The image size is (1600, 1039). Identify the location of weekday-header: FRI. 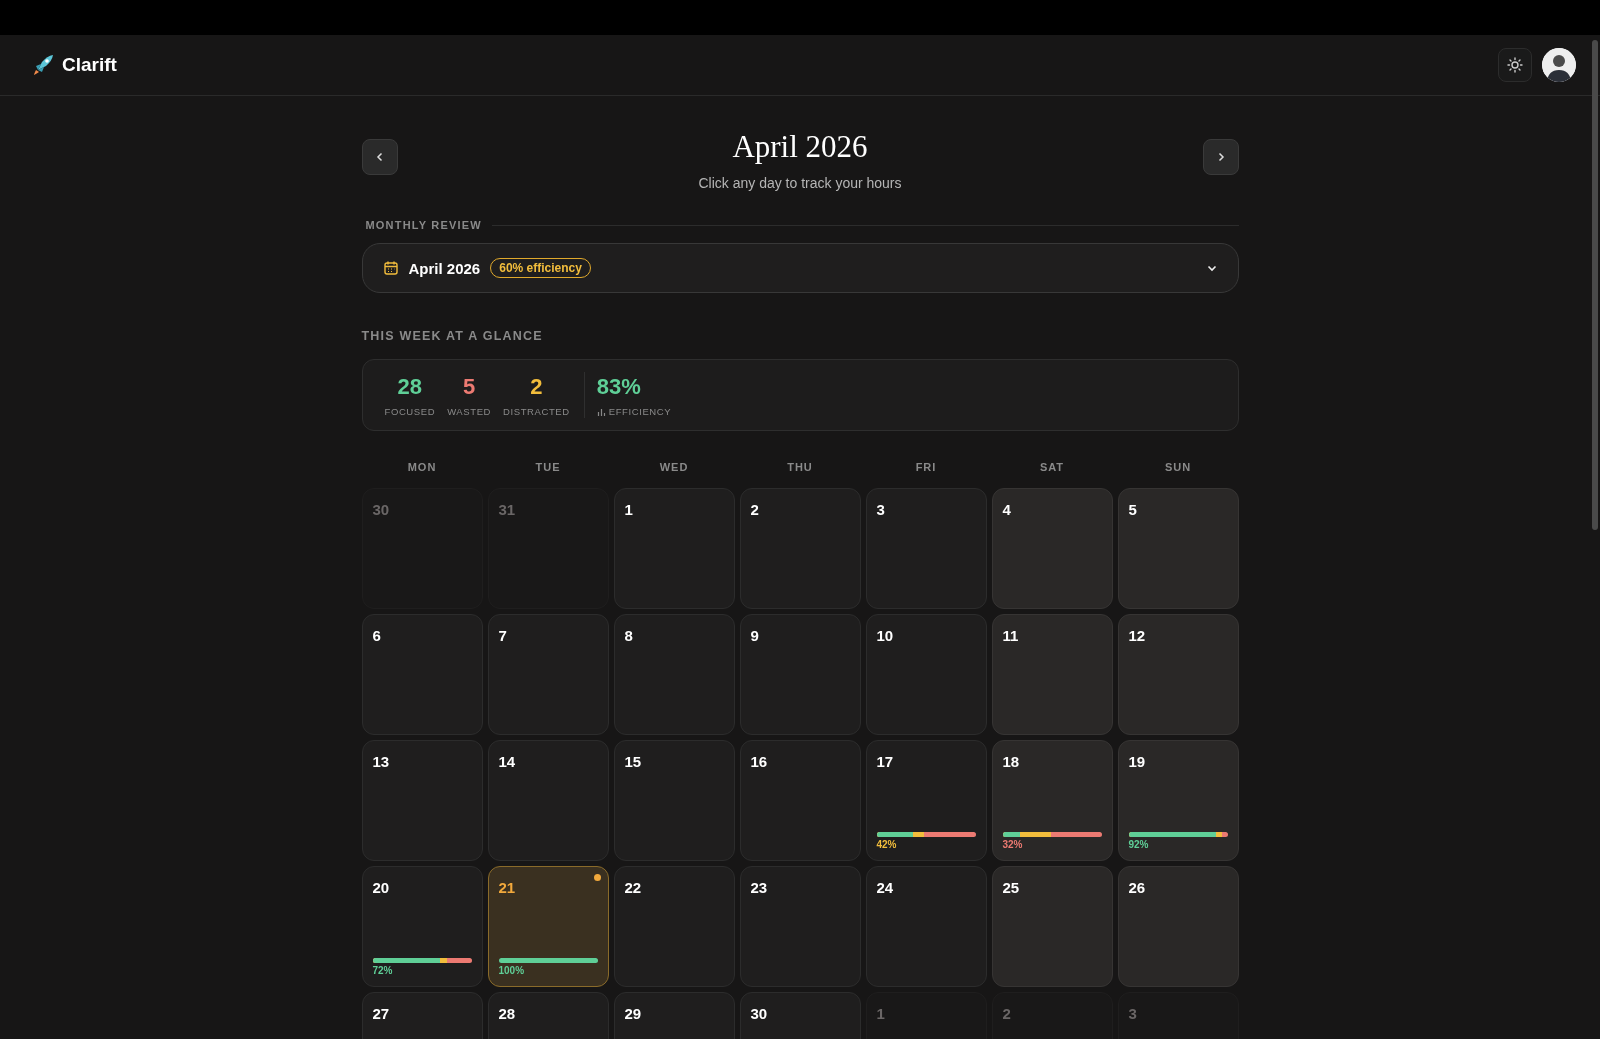
(926, 467).